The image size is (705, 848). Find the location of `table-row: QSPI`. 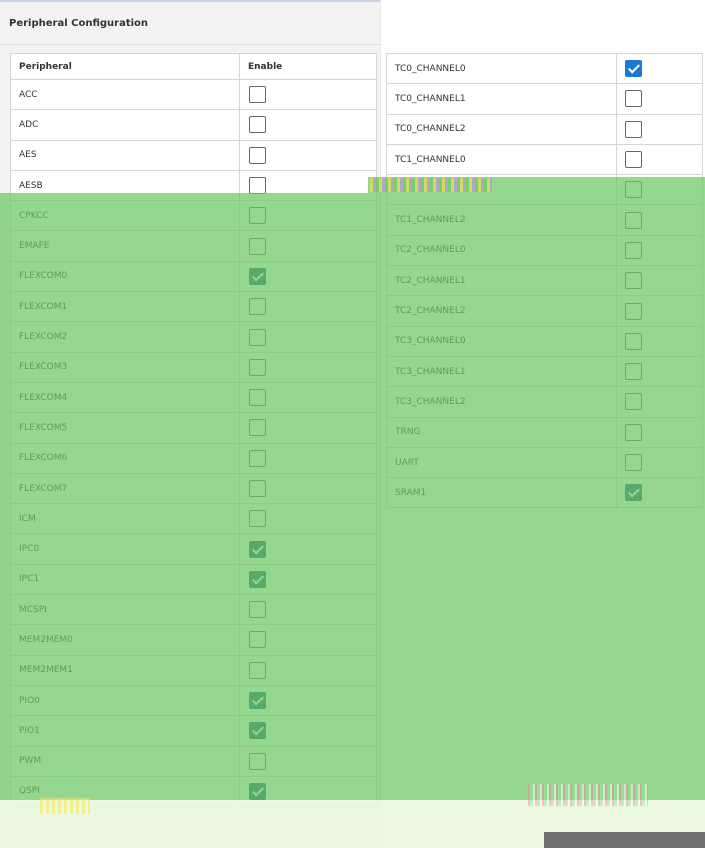

table-row: QSPI is located at coordinates (193, 791).